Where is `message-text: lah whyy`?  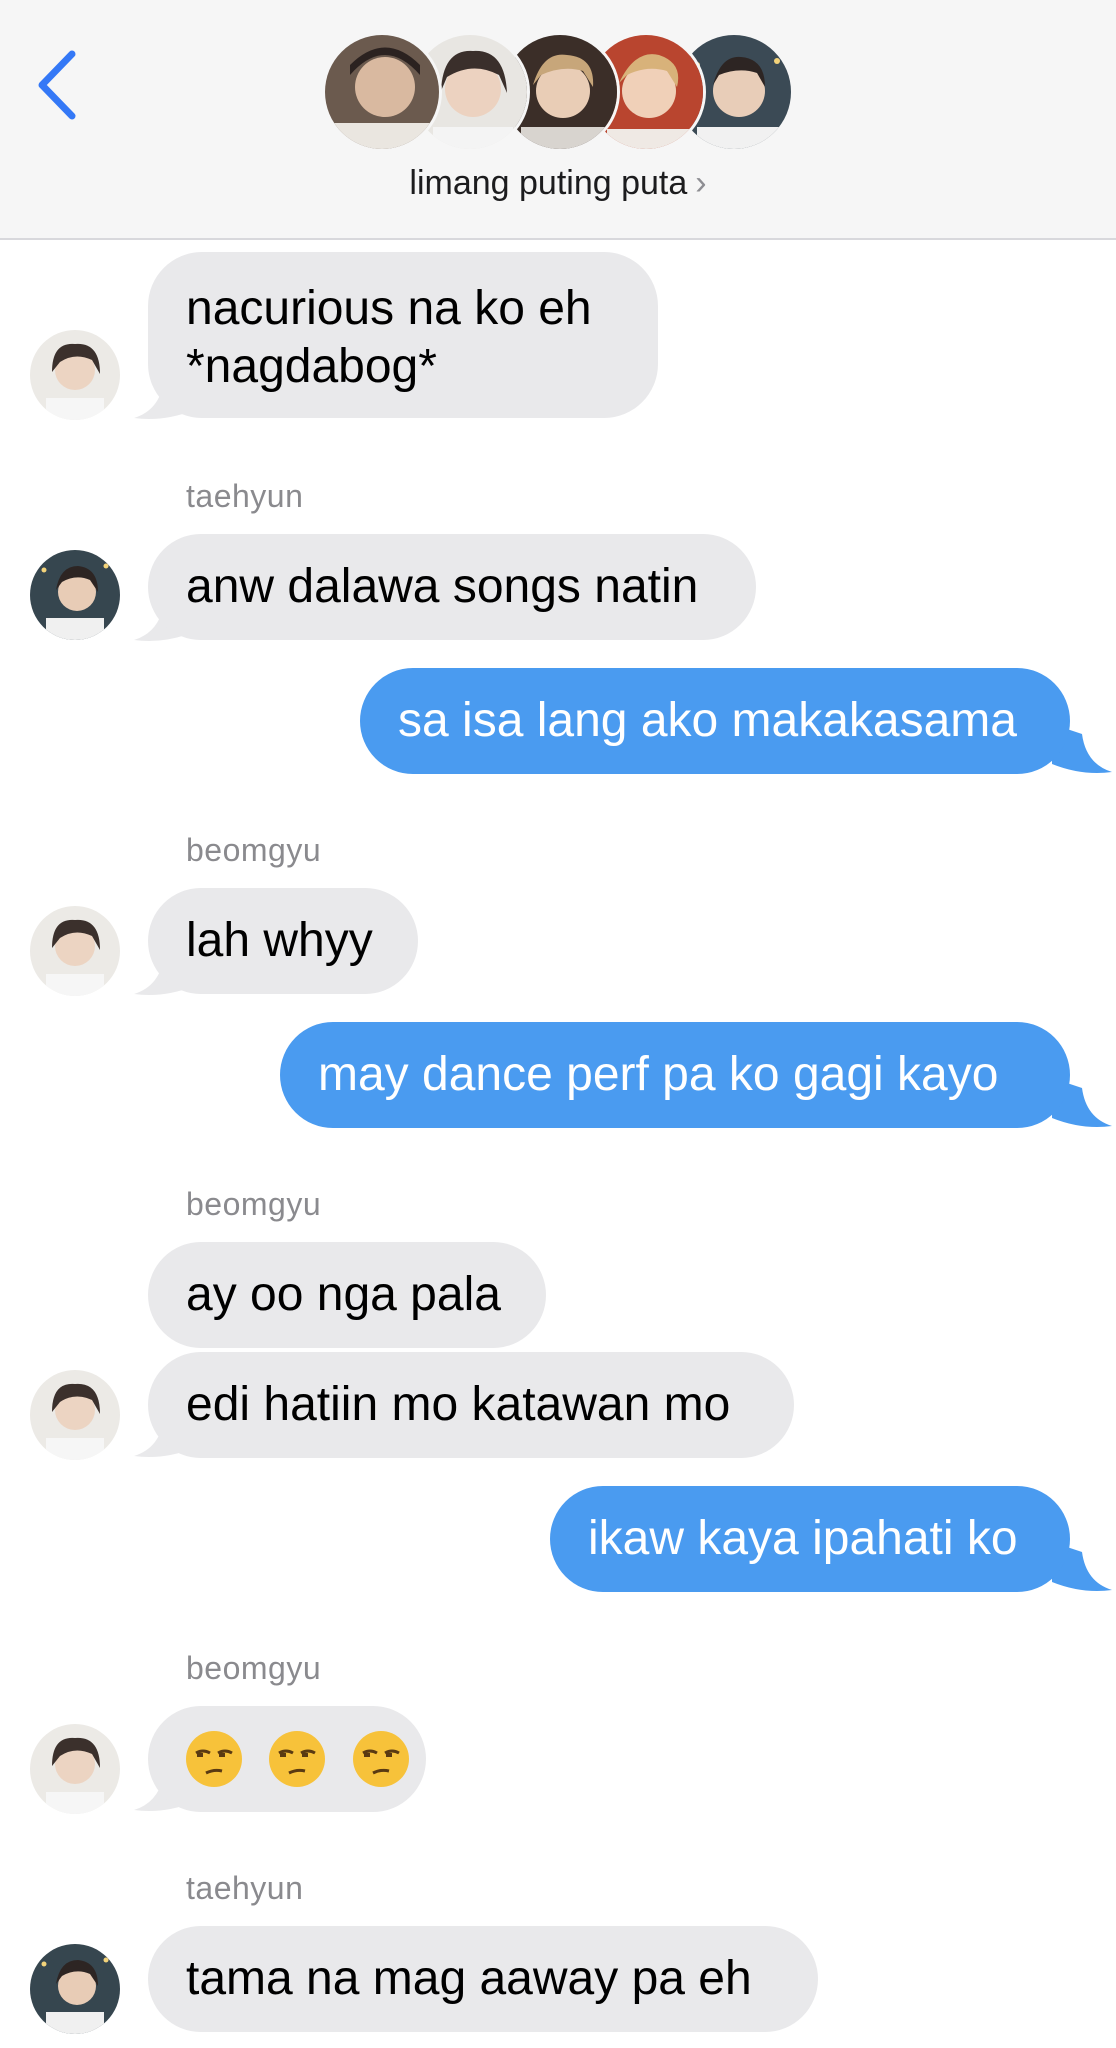
message-text: lah whyy is located at coordinates (279, 940).